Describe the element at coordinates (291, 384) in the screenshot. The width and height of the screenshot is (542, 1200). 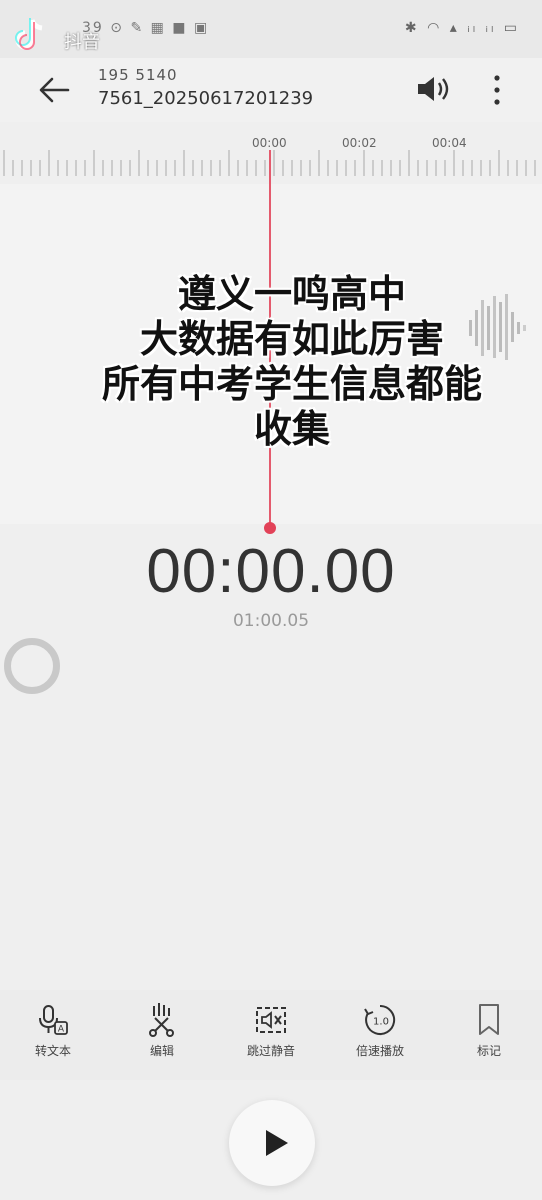
I see `caption-line: 所有中考学生信息都能` at that location.